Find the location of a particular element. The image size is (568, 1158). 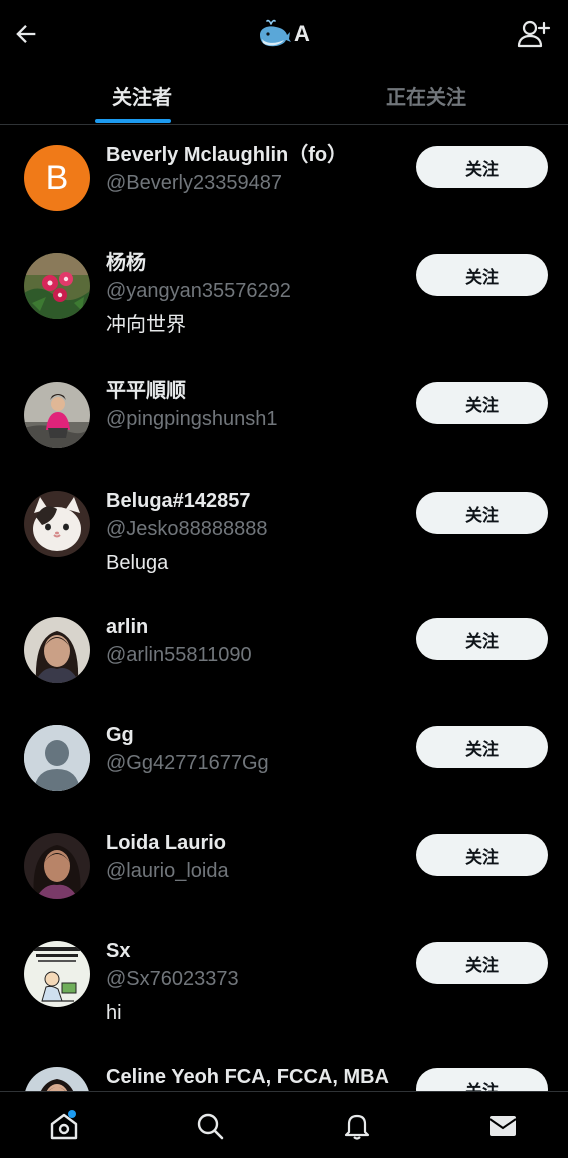

user-name: Loida Laurio is located at coordinates (166, 843).